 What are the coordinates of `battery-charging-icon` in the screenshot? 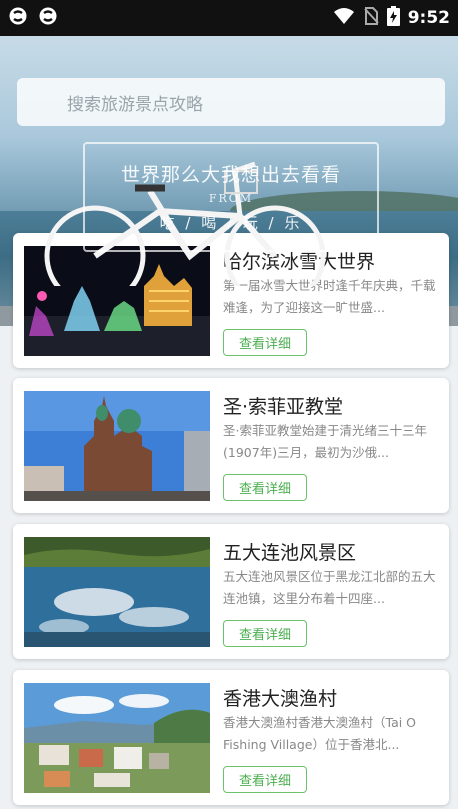 It's located at (393, 18).